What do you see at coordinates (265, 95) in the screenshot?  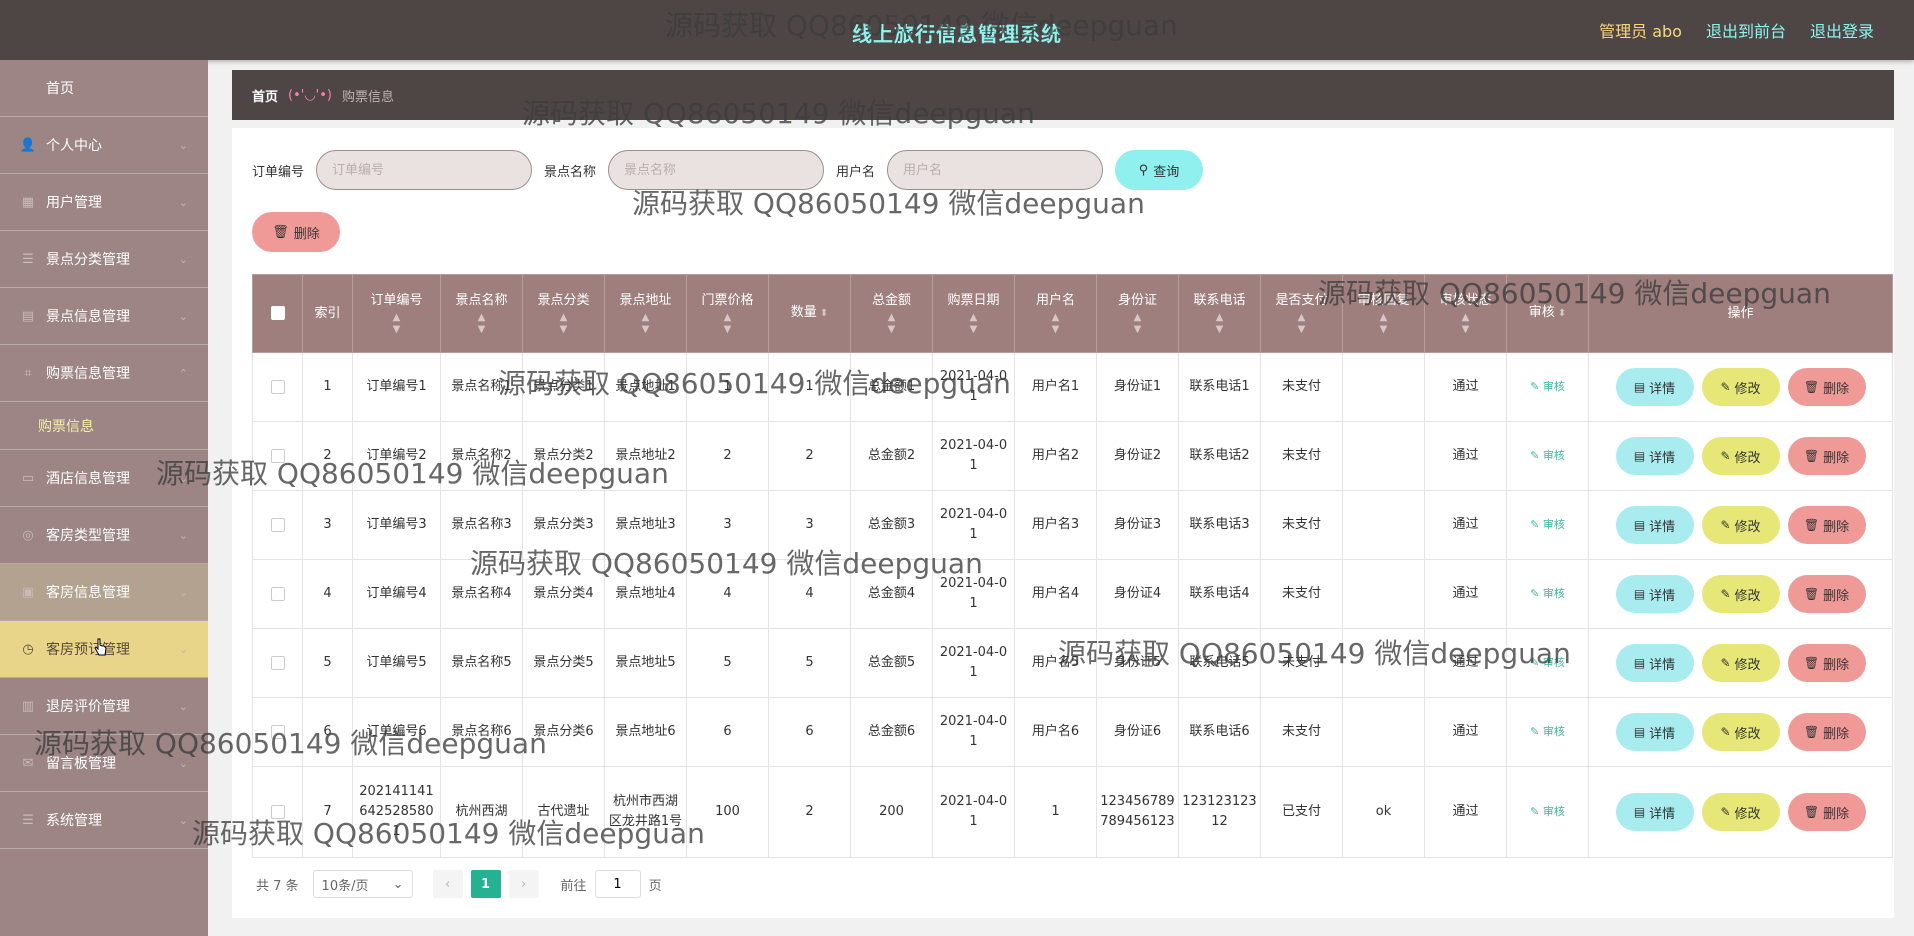 I see `breadcrumb-home: 首页` at bounding box center [265, 95].